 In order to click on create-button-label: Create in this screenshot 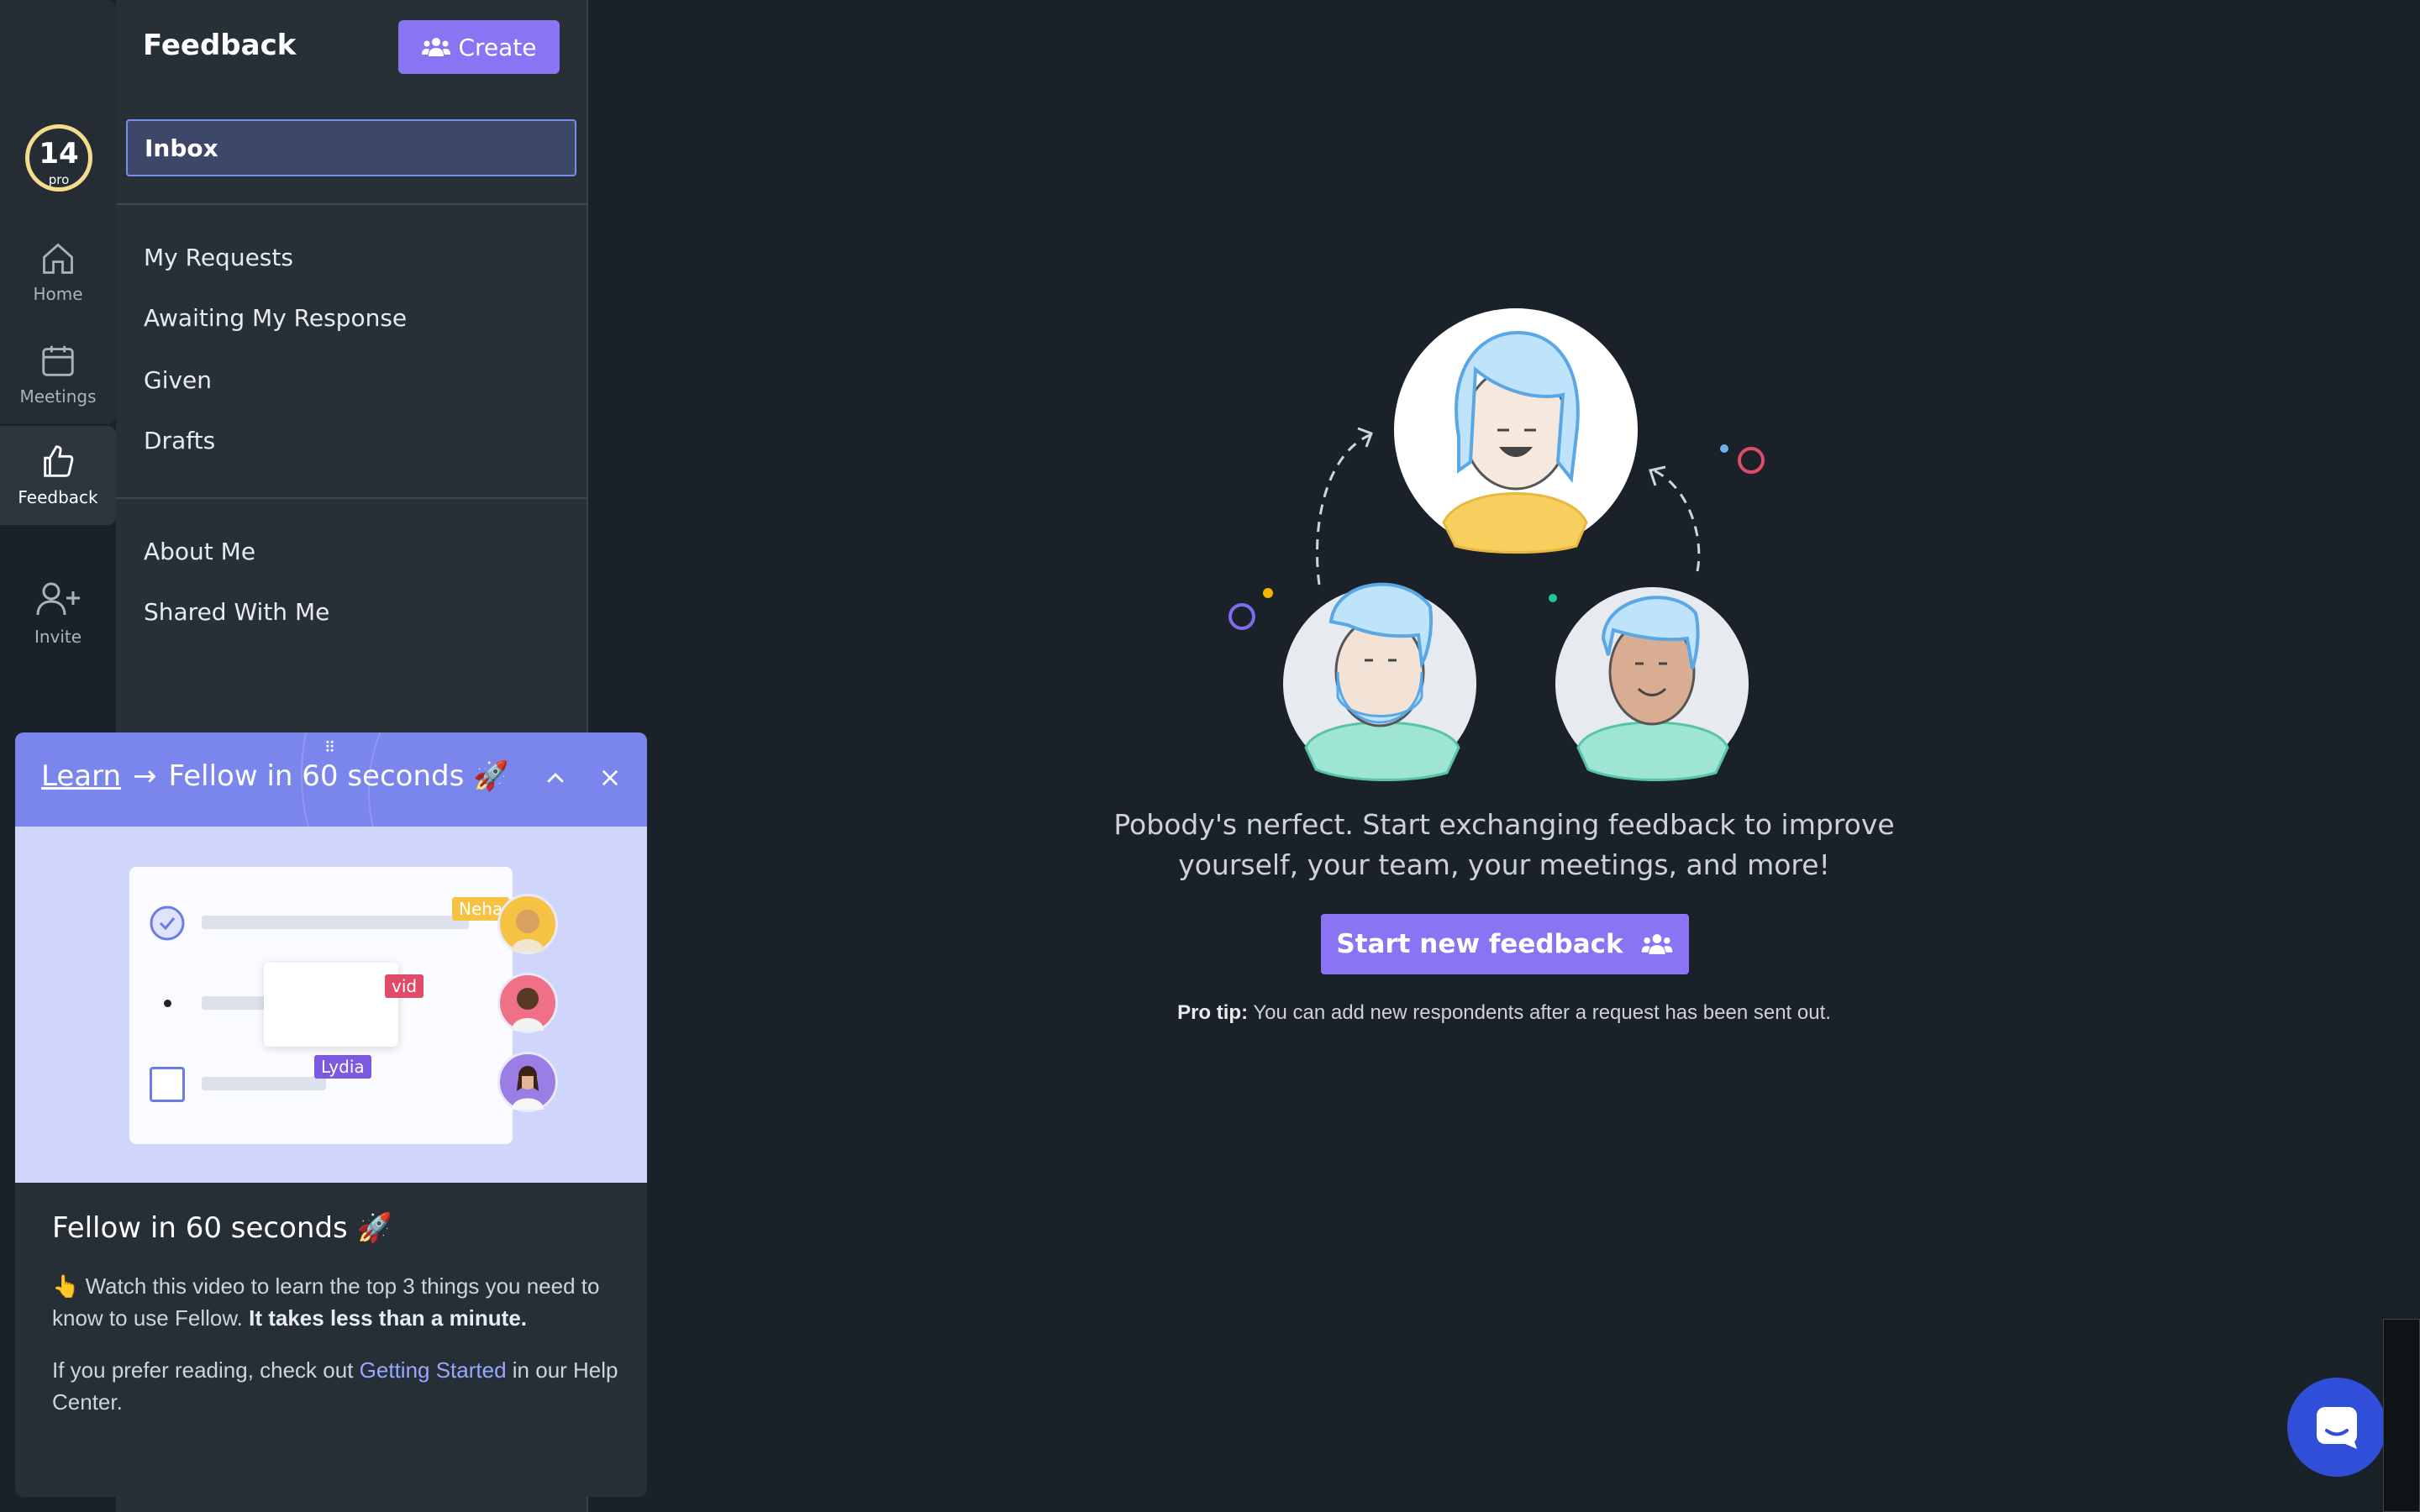, I will do `click(497, 47)`.